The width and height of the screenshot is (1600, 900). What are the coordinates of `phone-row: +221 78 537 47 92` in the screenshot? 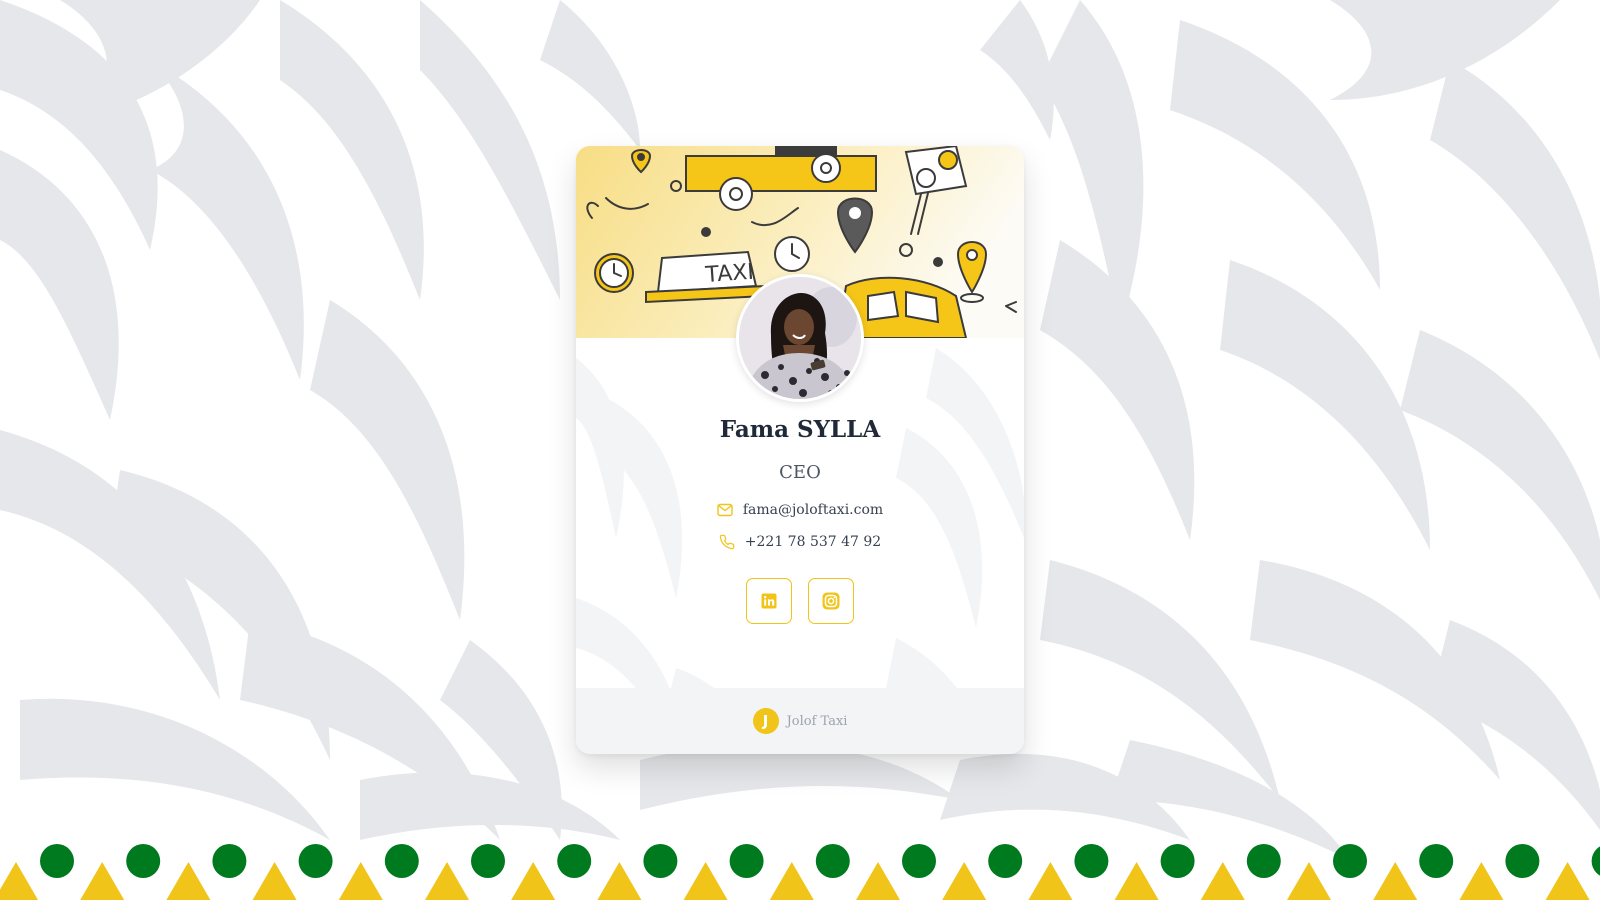 It's located at (800, 542).